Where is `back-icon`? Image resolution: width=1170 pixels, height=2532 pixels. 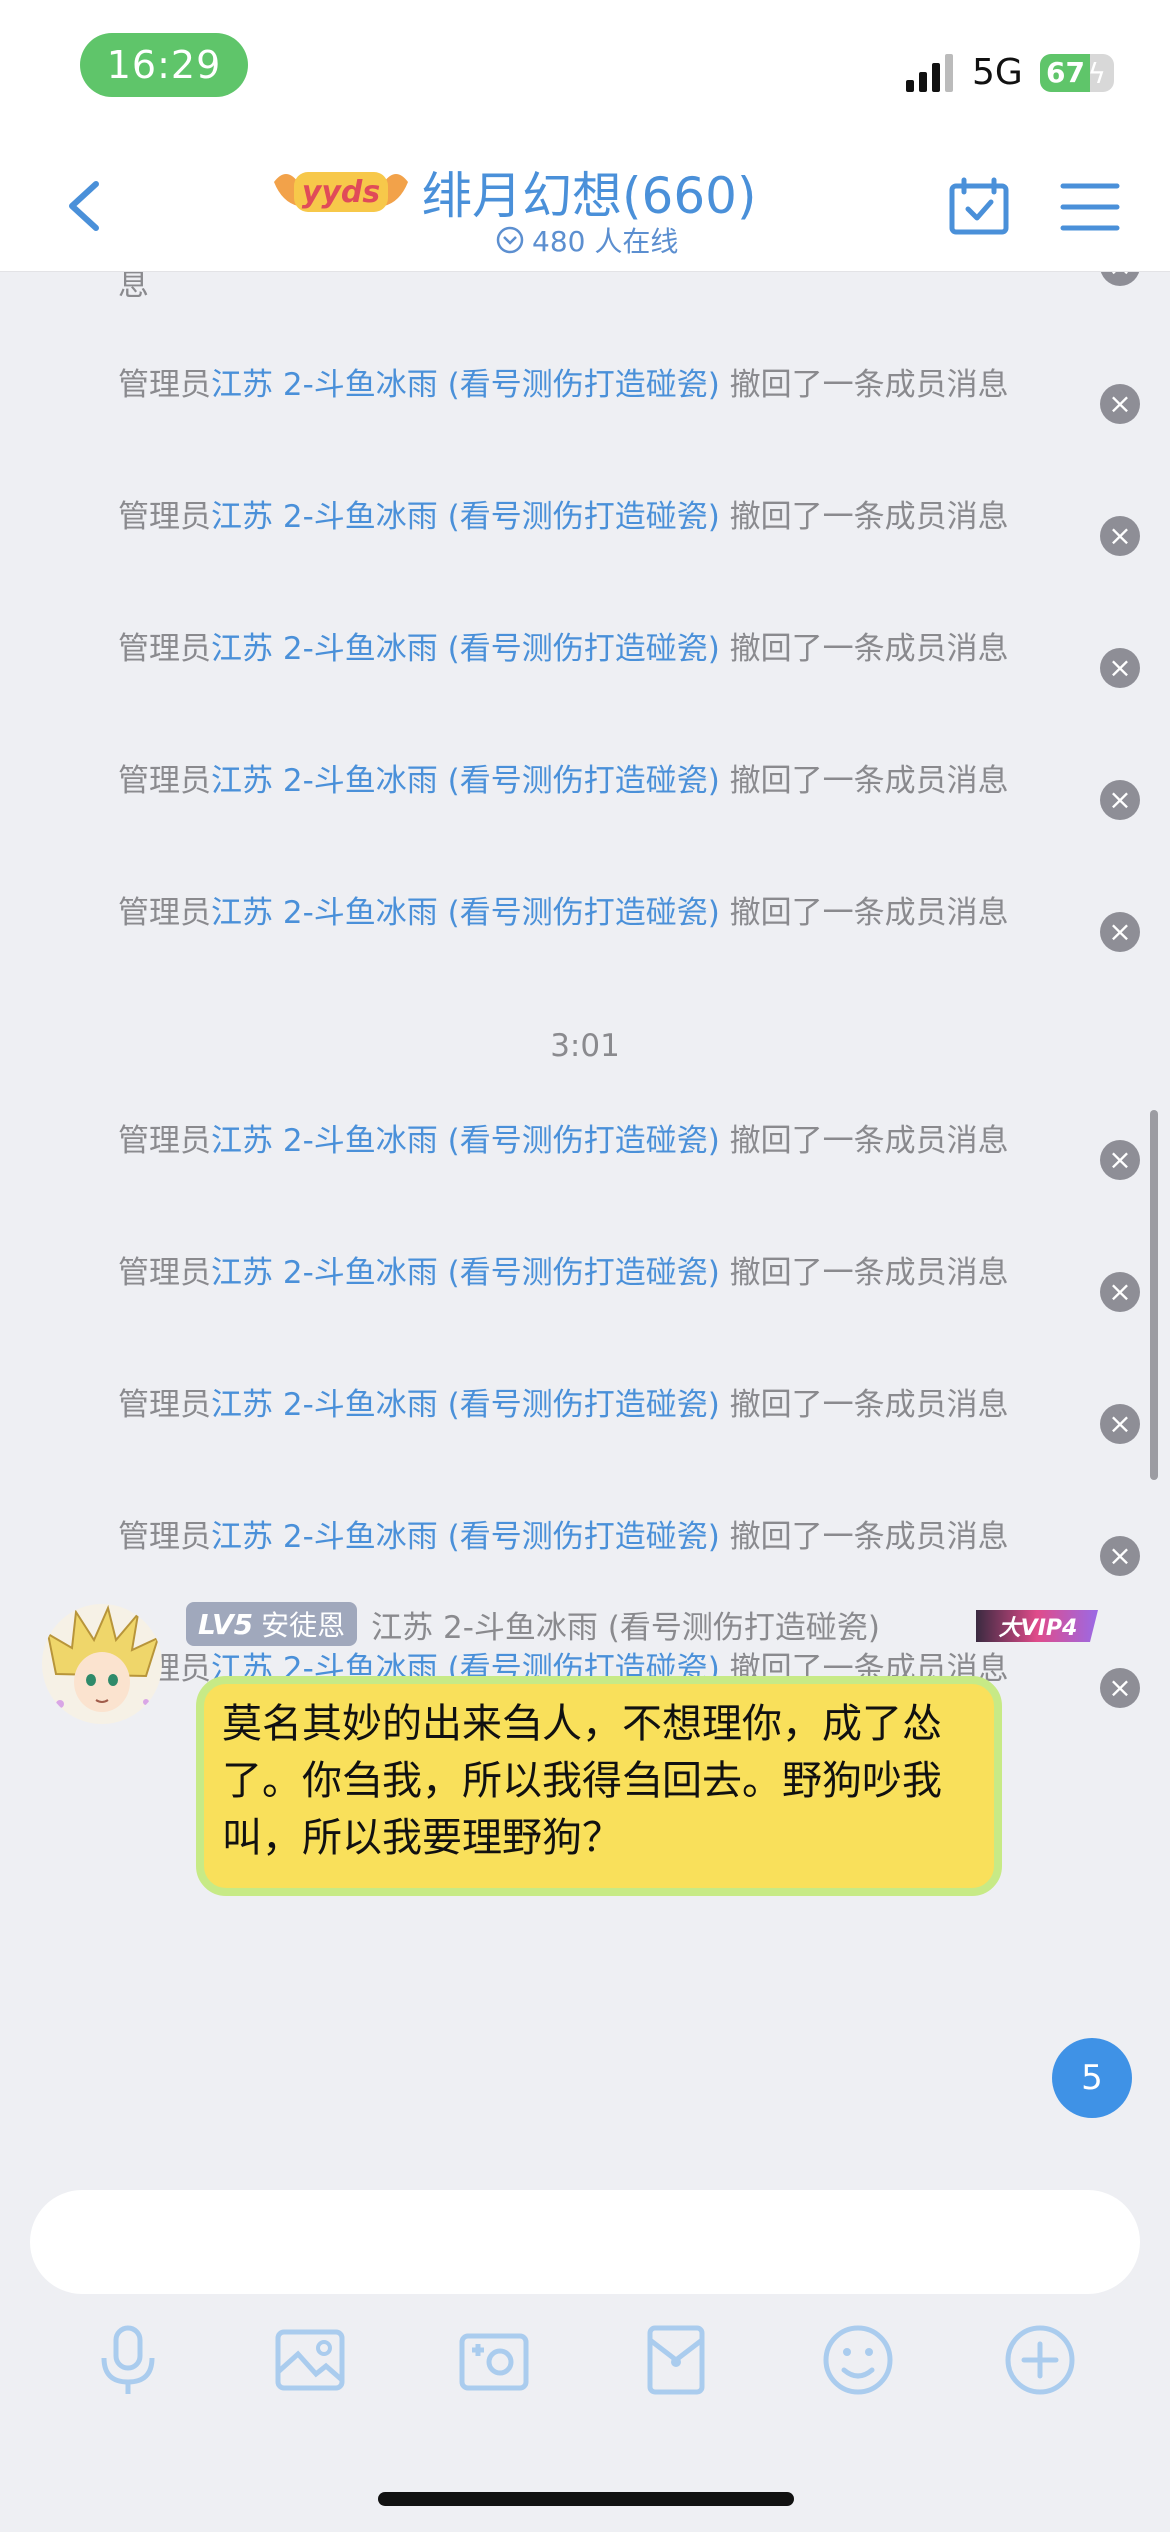
back-icon is located at coordinates (86, 206).